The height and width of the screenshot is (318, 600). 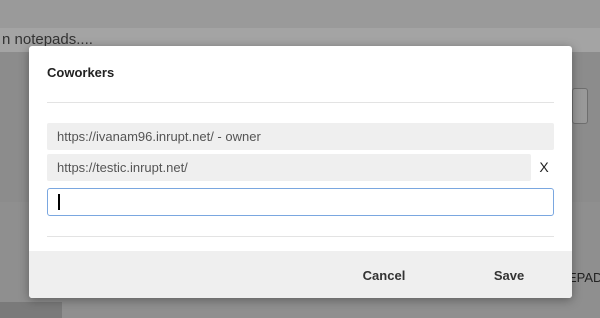 I want to click on coworker-label: https://ivanam96.inrupt.net/ - owner, so click(x=159, y=136).